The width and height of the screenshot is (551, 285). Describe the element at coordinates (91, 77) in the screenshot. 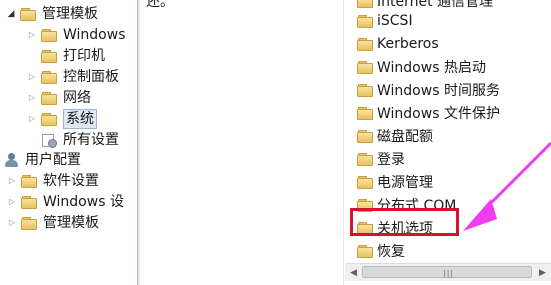

I see `tree-item-label: 控制面板` at that location.